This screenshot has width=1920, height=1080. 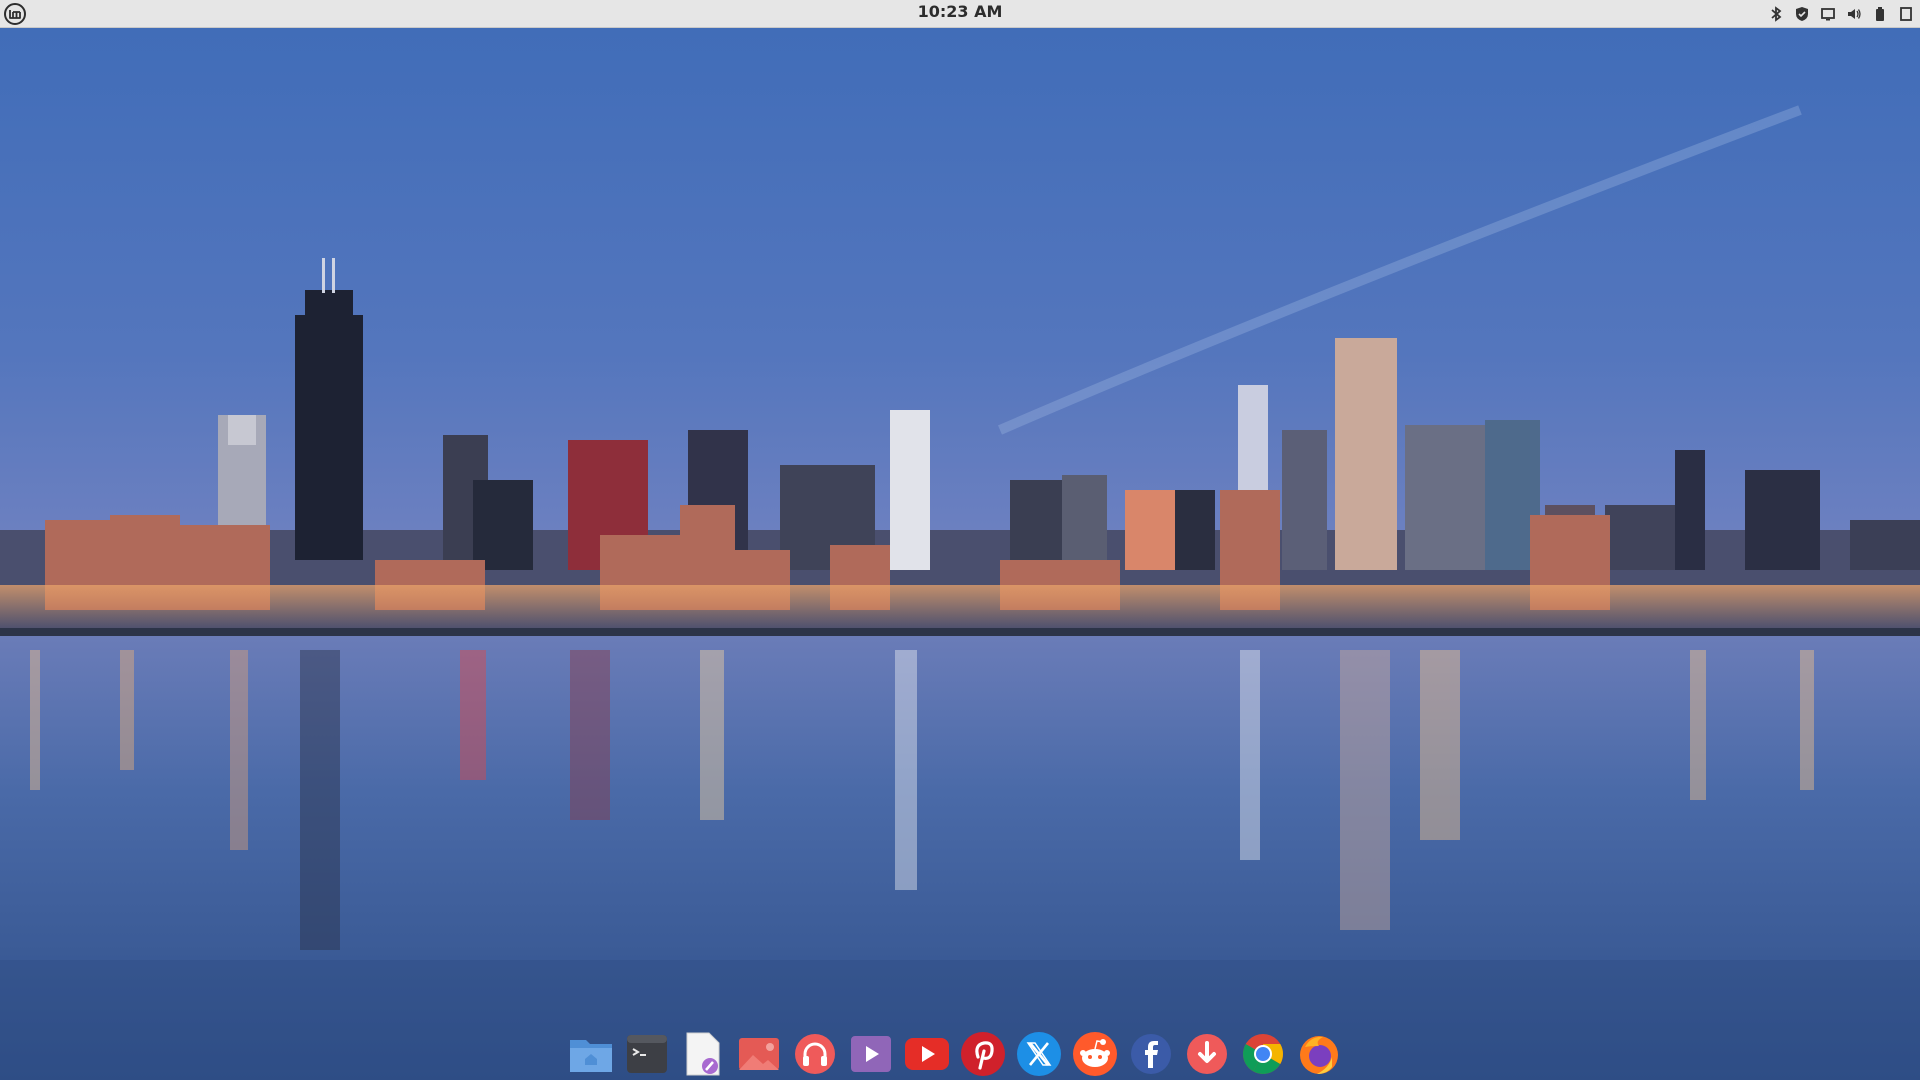 I want to click on show-desktop-icon, so click(x=1906, y=14).